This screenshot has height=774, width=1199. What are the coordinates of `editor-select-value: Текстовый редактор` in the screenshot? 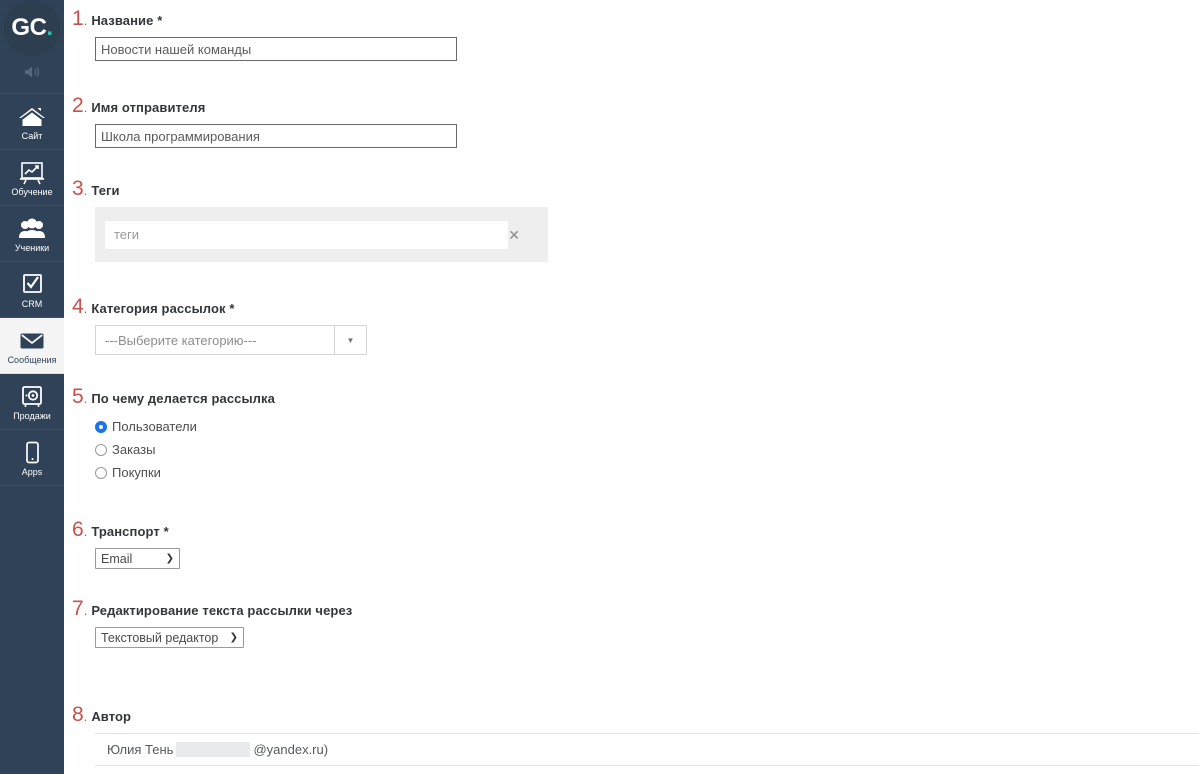 It's located at (160, 637).